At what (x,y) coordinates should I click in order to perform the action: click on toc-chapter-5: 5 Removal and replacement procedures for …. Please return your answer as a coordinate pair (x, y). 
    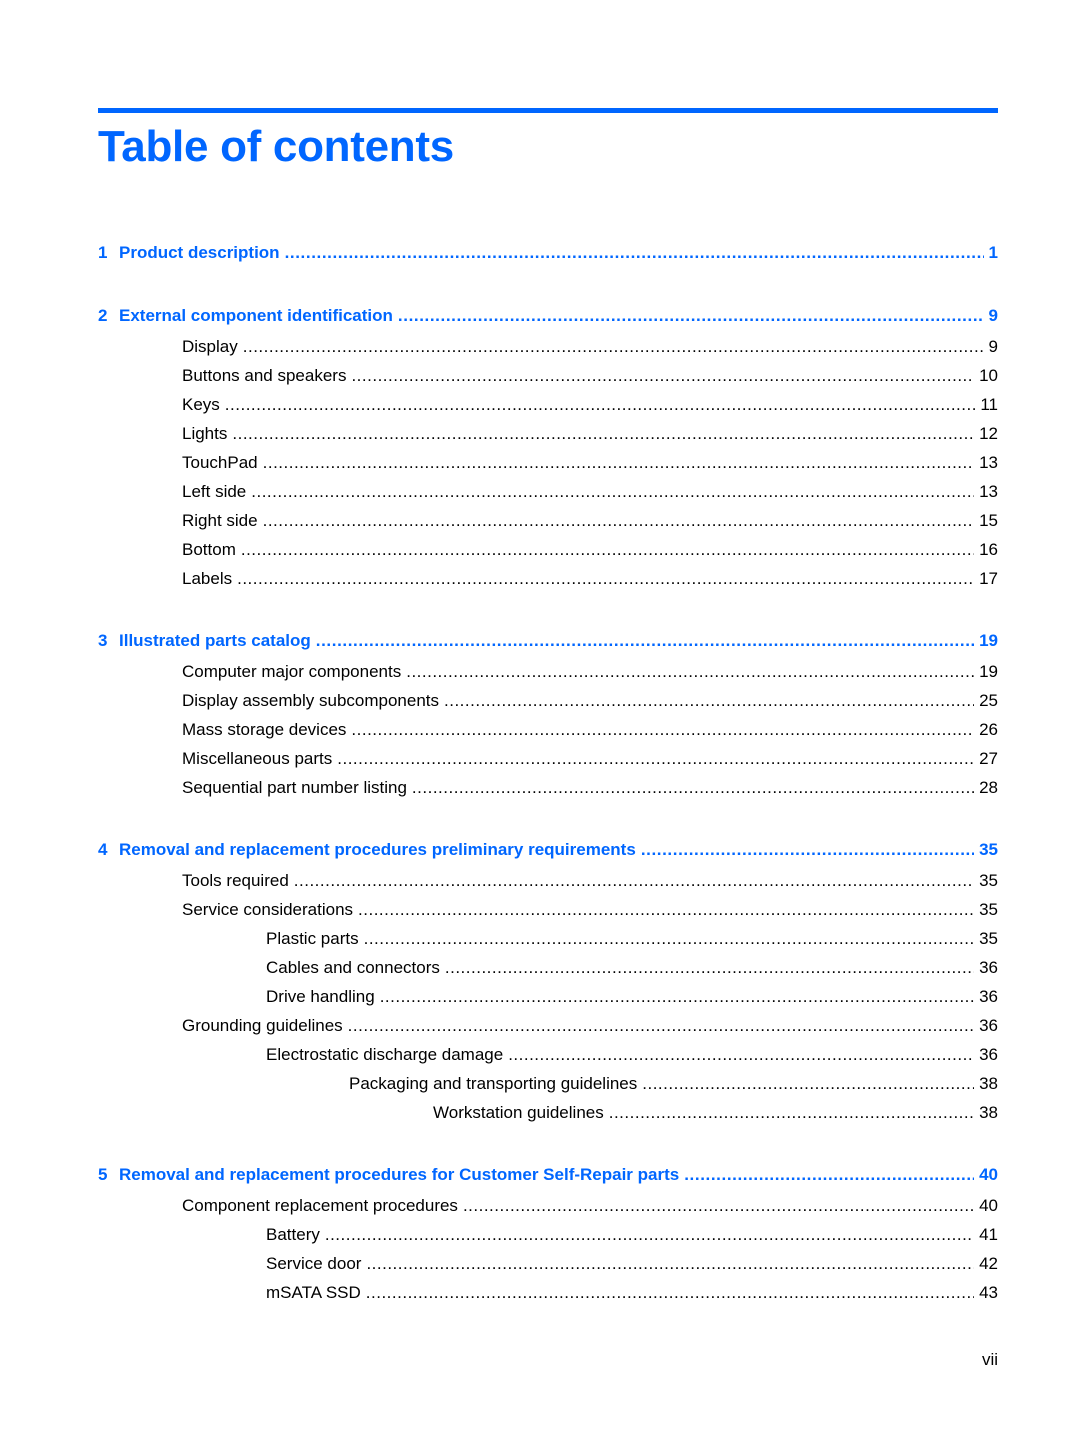
    Looking at the image, I should click on (548, 1175).